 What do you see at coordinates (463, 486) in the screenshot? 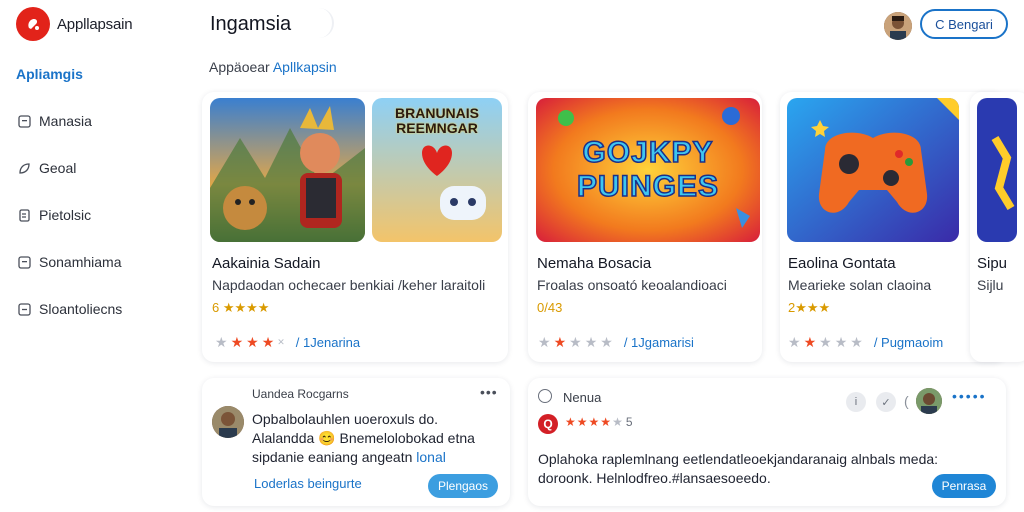
I see `review-action-button: Plengaos` at bounding box center [463, 486].